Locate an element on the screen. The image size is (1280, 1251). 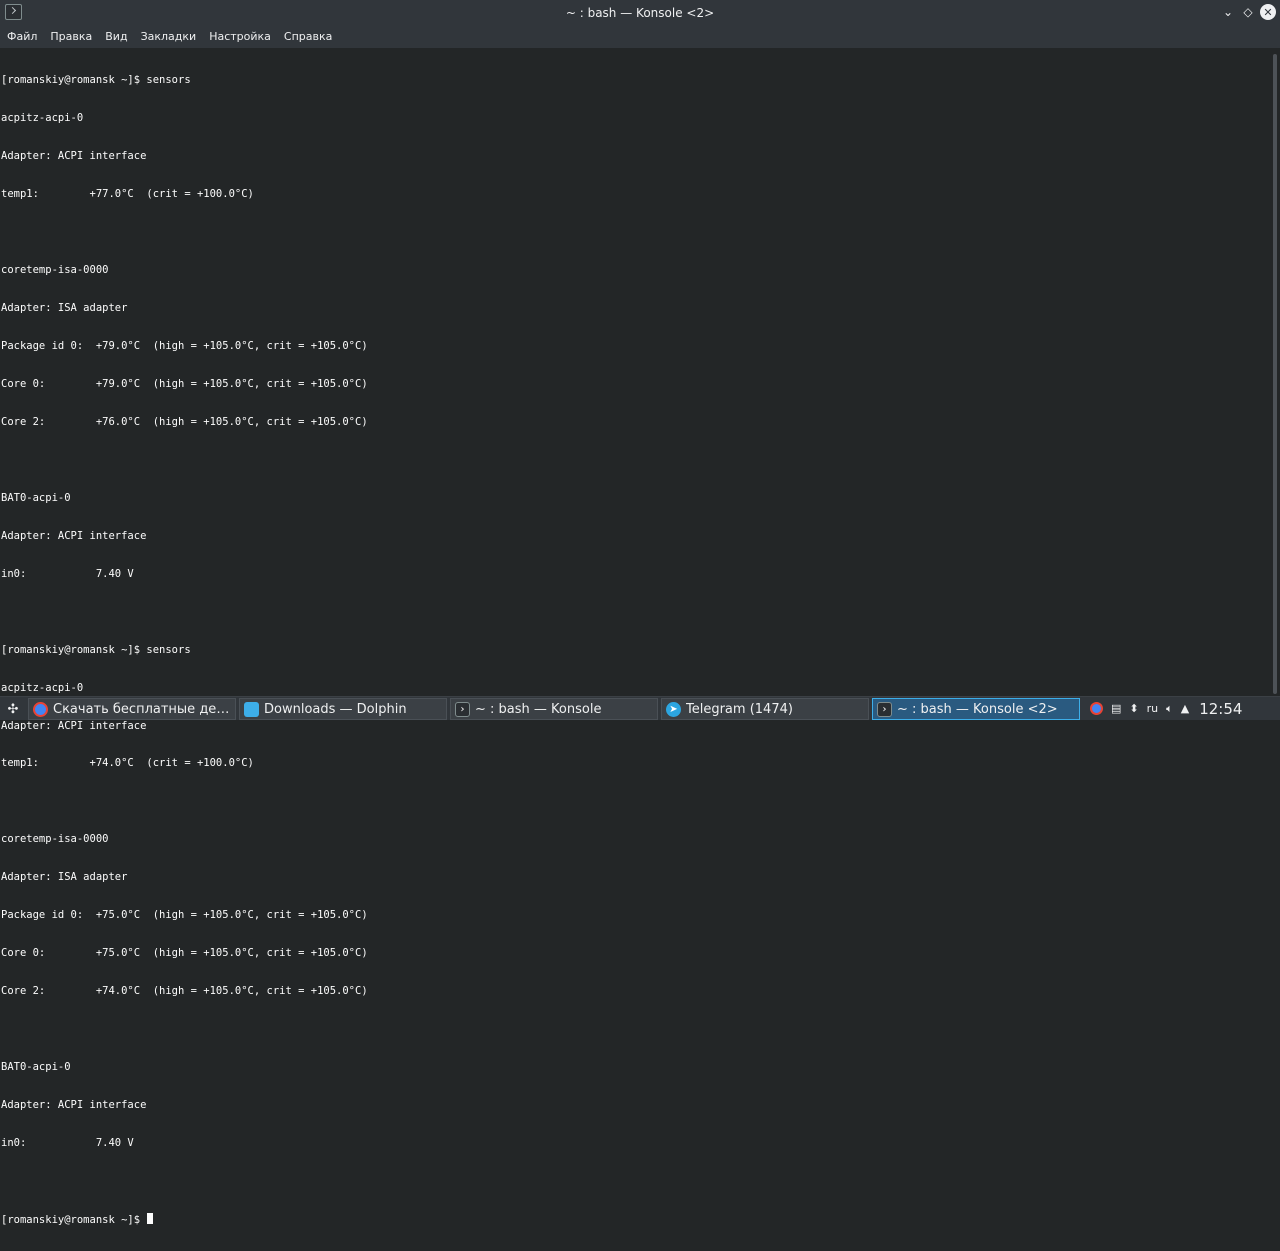
scrollbar-handle is located at coordinates (1275, 374).